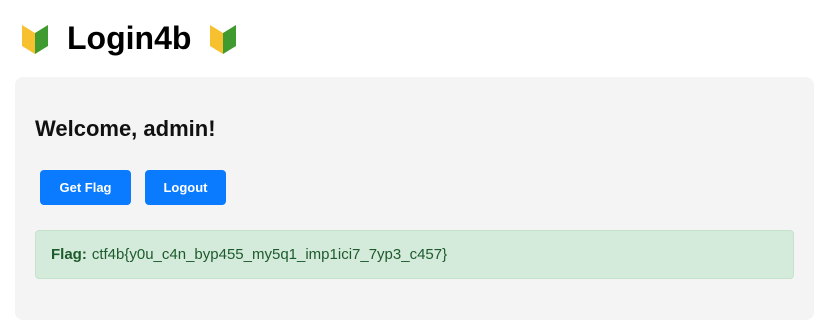  Describe the element at coordinates (185, 187) in the screenshot. I see `logout-button: Logout` at that location.